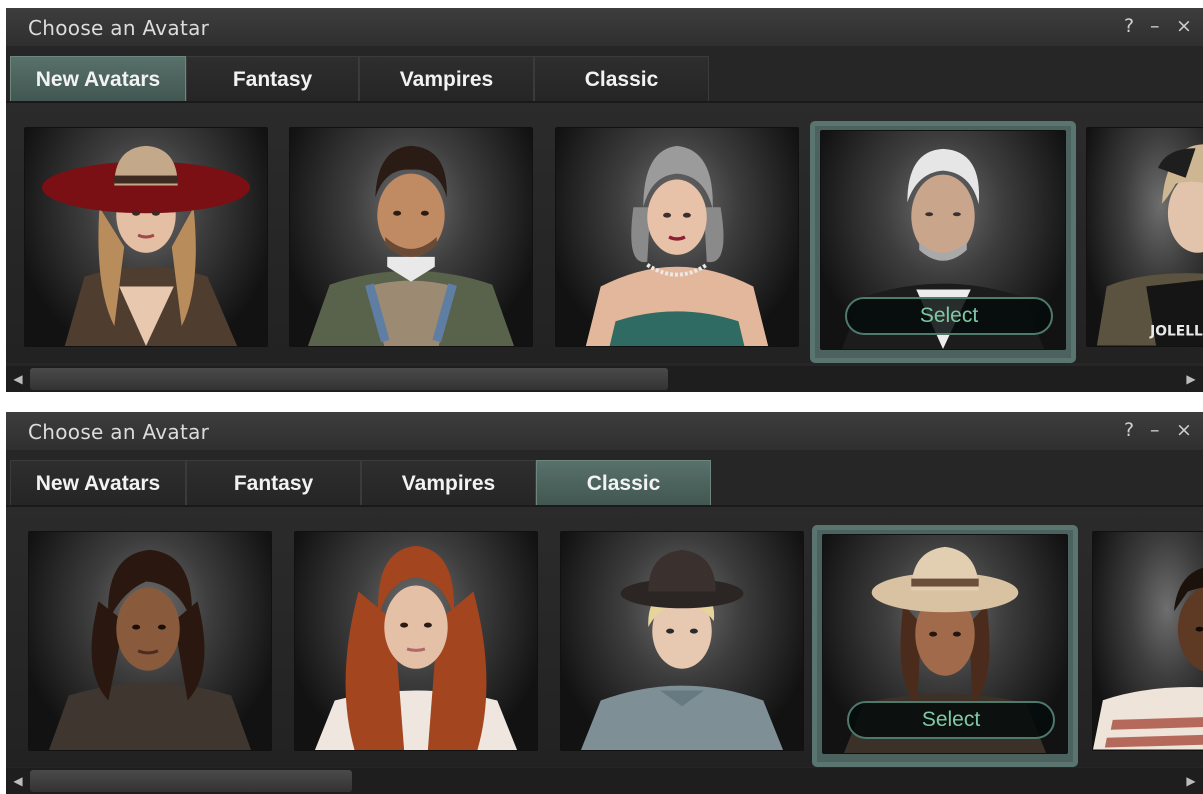  I want to click on avatar-thumbnail: JOLELL, so click(1144, 237).